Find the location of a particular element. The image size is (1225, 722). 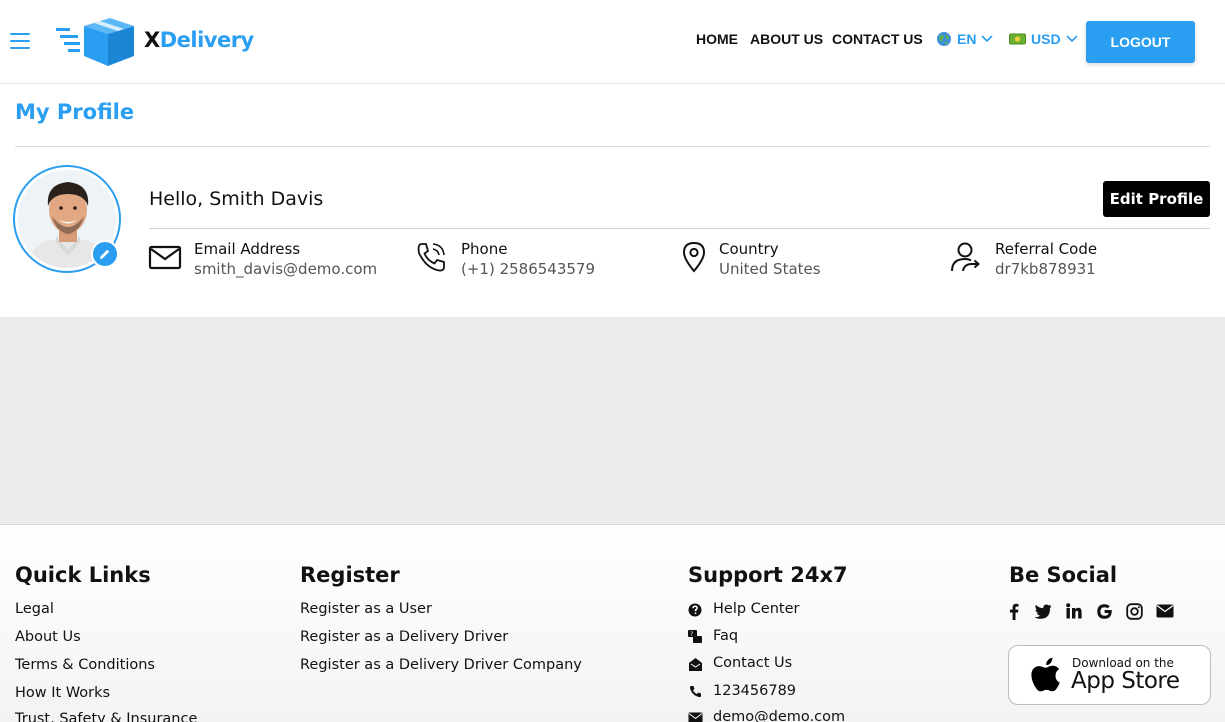

globe-icon is located at coordinates (944, 39).